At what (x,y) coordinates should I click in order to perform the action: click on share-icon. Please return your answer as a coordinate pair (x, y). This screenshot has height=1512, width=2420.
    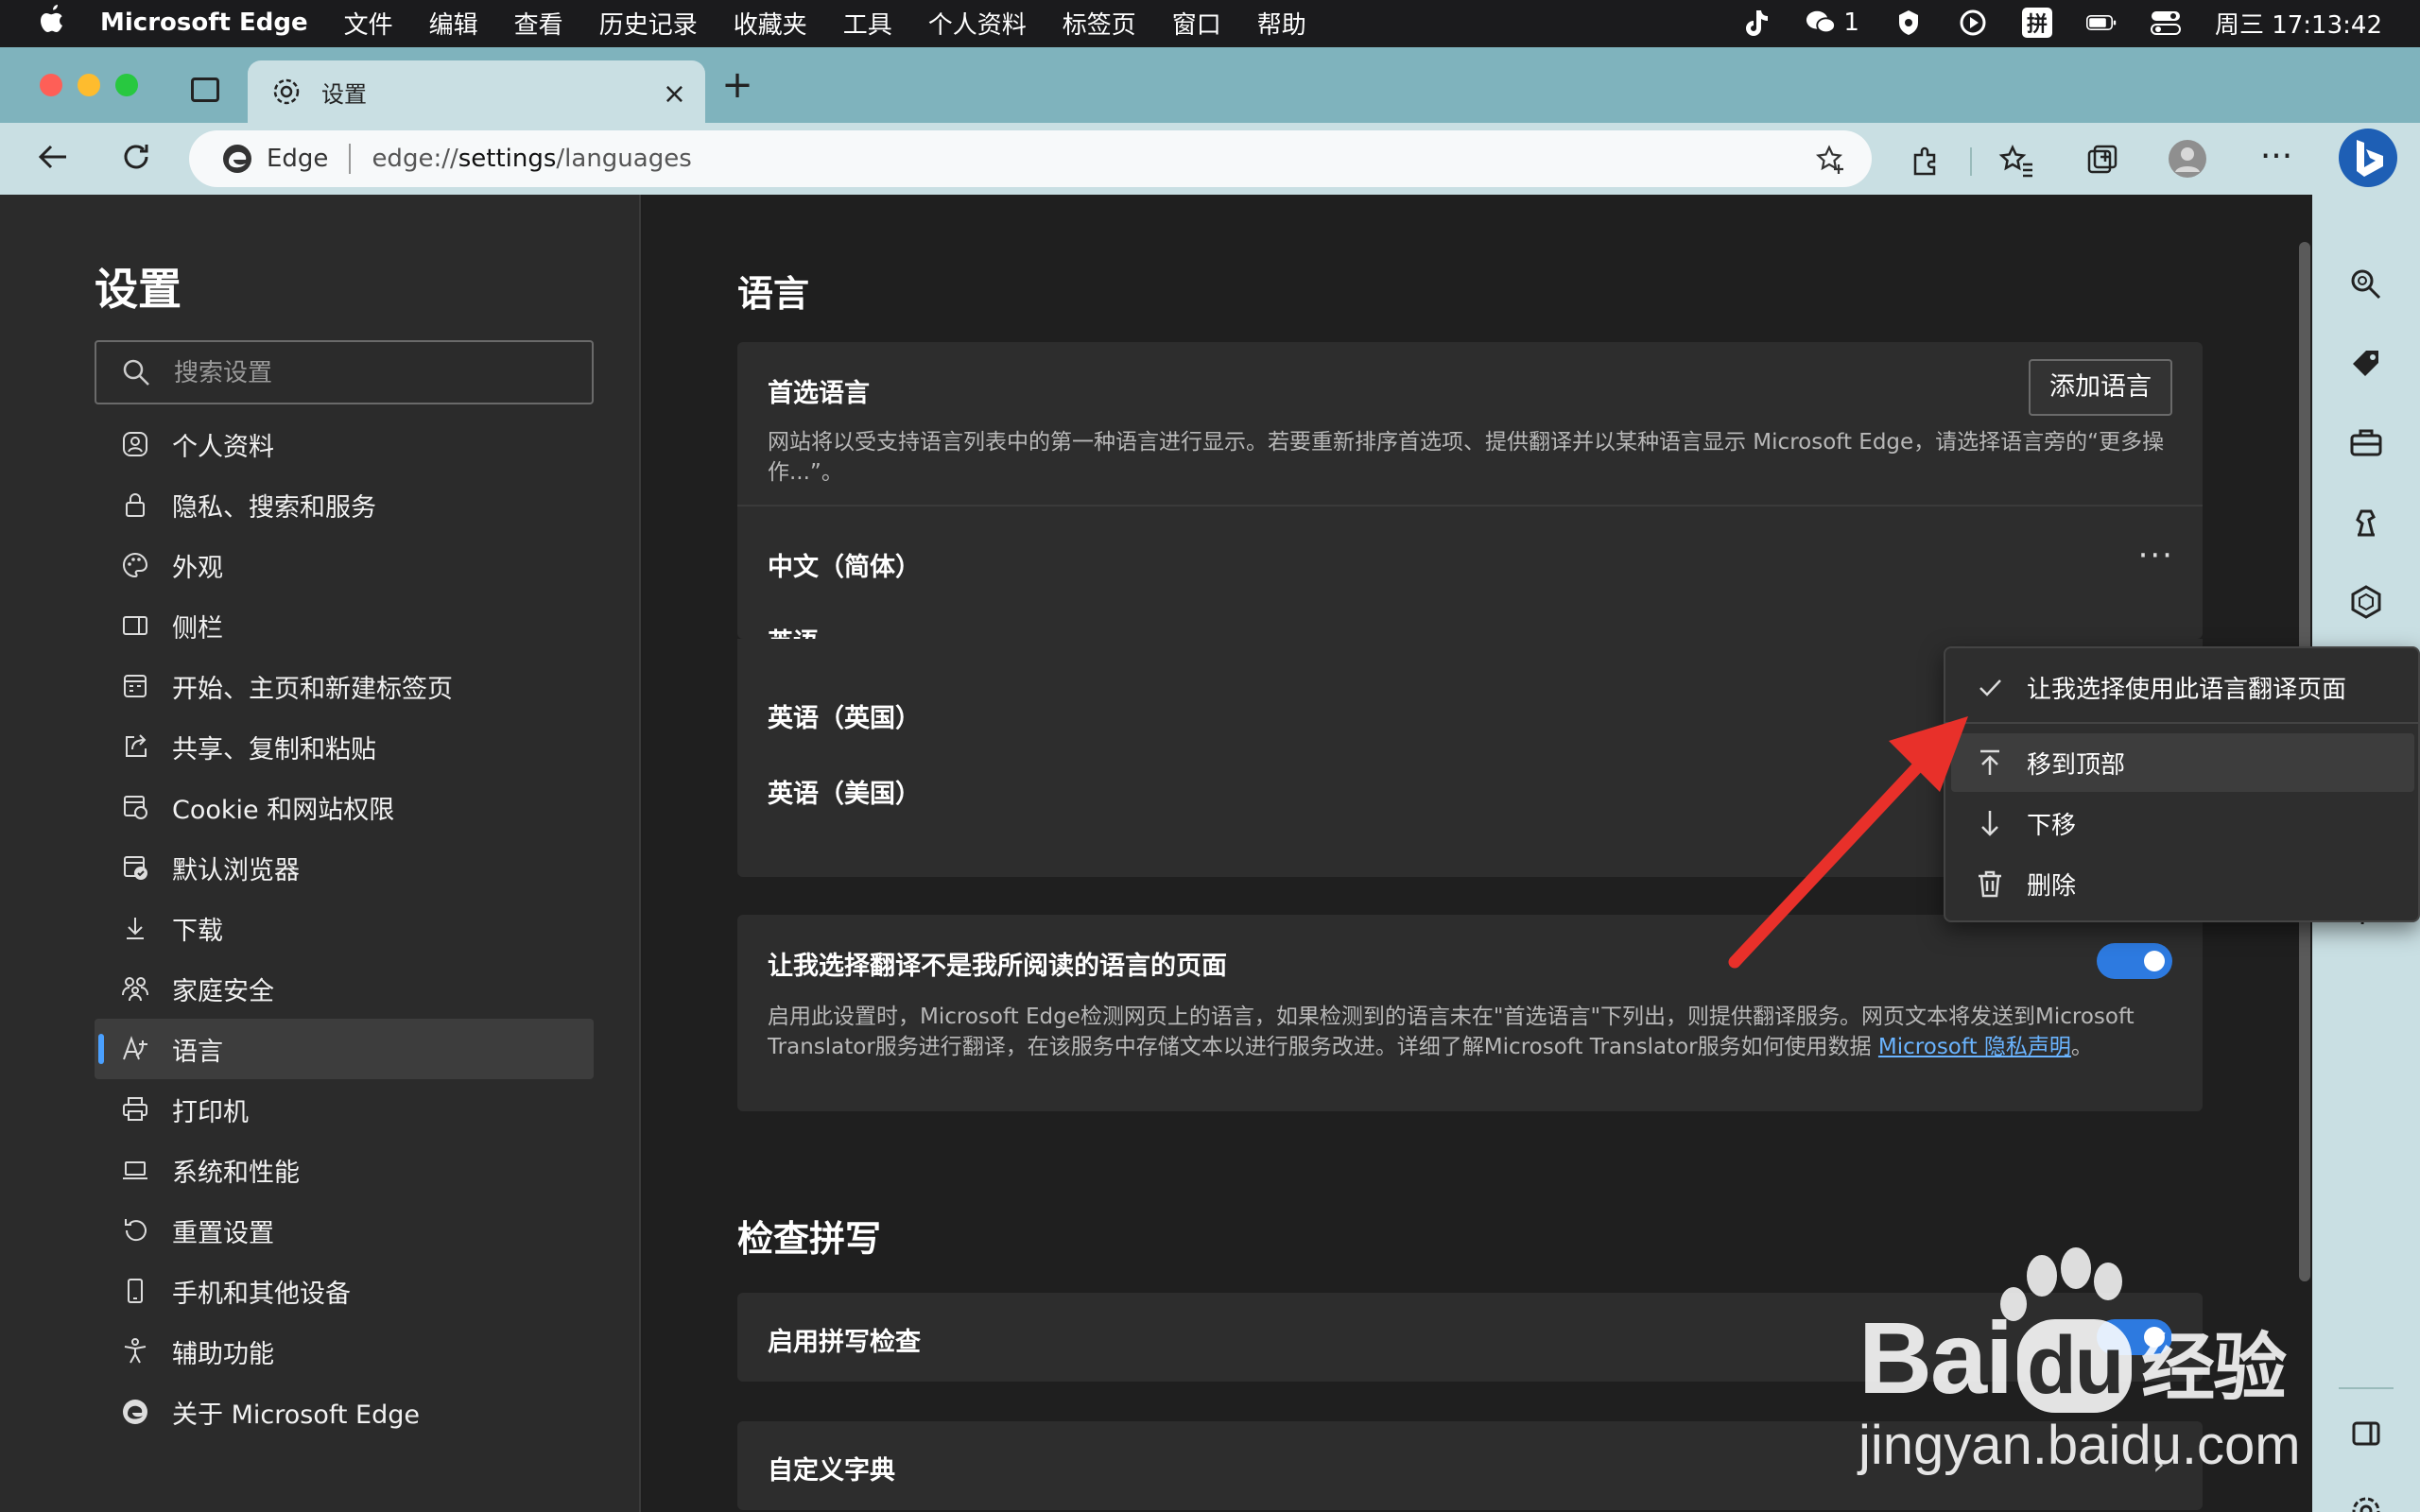
    Looking at the image, I should click on (135, 746).